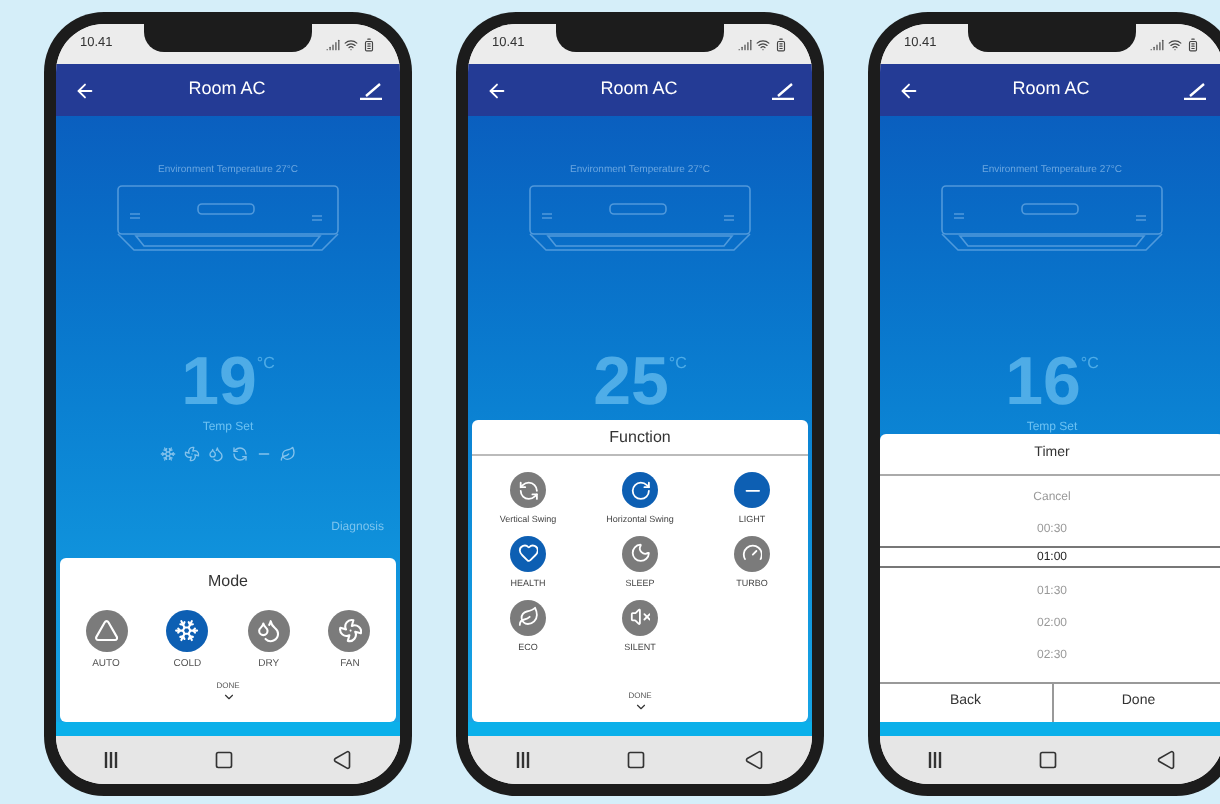 The height and width of the screenshot is (804, 1220). Describe the element at coordinates (528, 490) in the screenshot. I see `circular-arrows-icon` at that location.